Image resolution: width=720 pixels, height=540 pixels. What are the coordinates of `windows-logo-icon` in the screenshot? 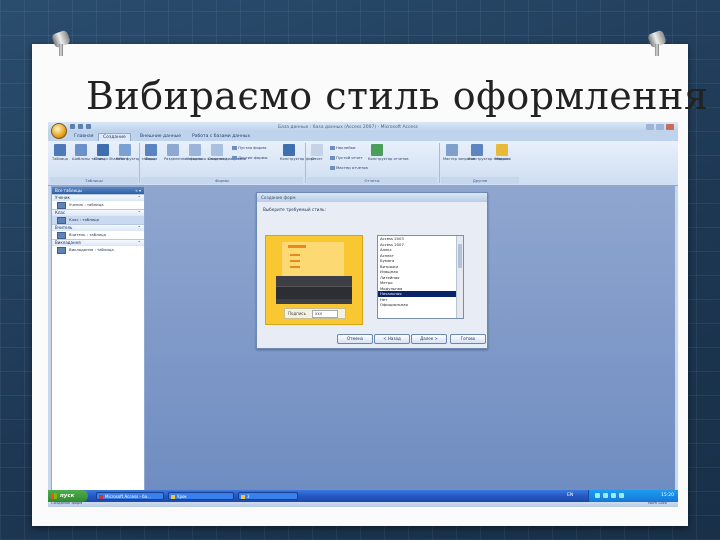 It's located at (54, 496).